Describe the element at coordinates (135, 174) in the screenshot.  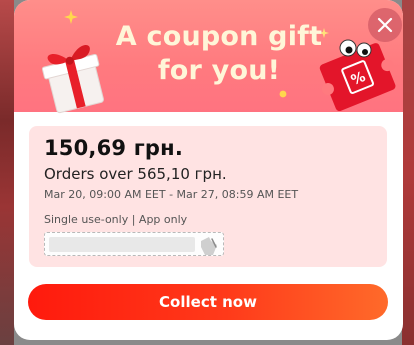
I see `coupon-condition: Orders over 565,10 грн.` at that location.